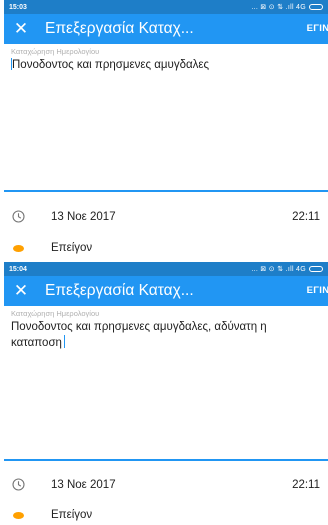  Describe the element at coordinates (166, 7) in the screenshot. I see `status-bar: 15:03 ... ⊠ ⊙ ⇅ .ıll 4G` at that location.